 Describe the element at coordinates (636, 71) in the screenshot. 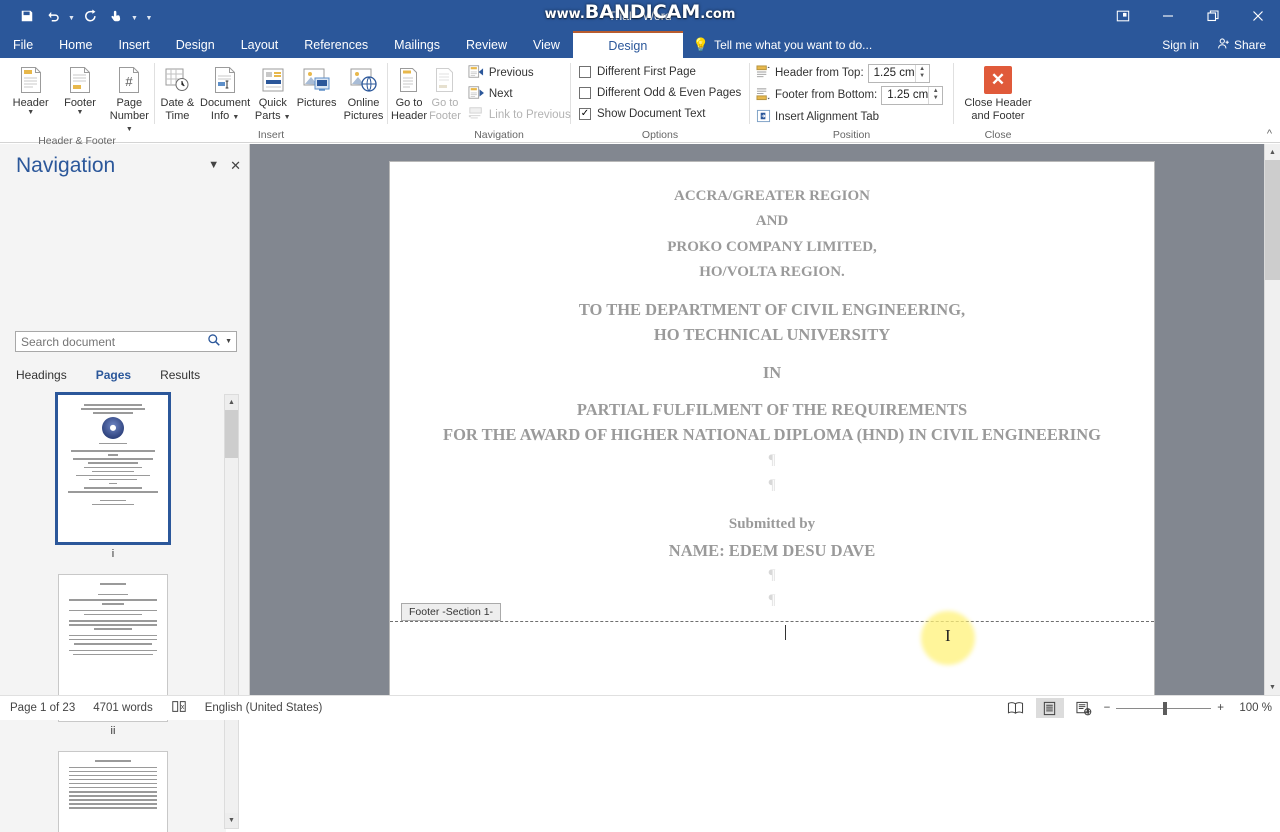

I see `different-first-page-row: Different First Page` at that location.